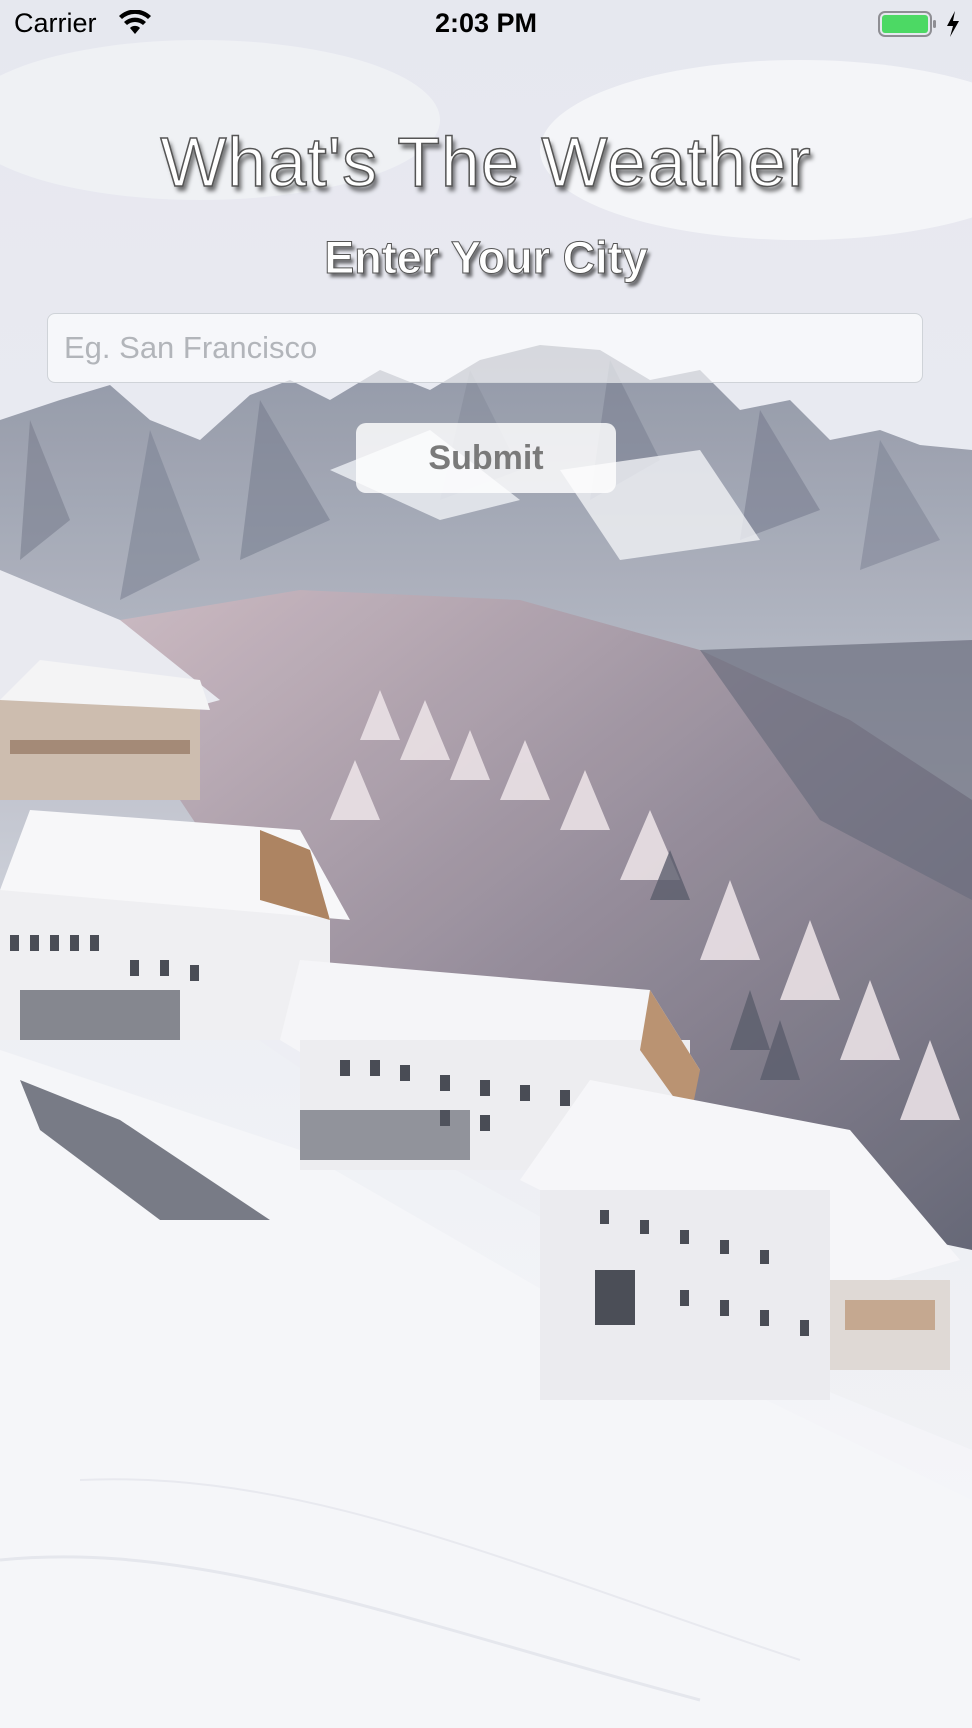 This screenshot has width=972, height=1728. I want to click on charging-bolt-icon, so click(953, 27).